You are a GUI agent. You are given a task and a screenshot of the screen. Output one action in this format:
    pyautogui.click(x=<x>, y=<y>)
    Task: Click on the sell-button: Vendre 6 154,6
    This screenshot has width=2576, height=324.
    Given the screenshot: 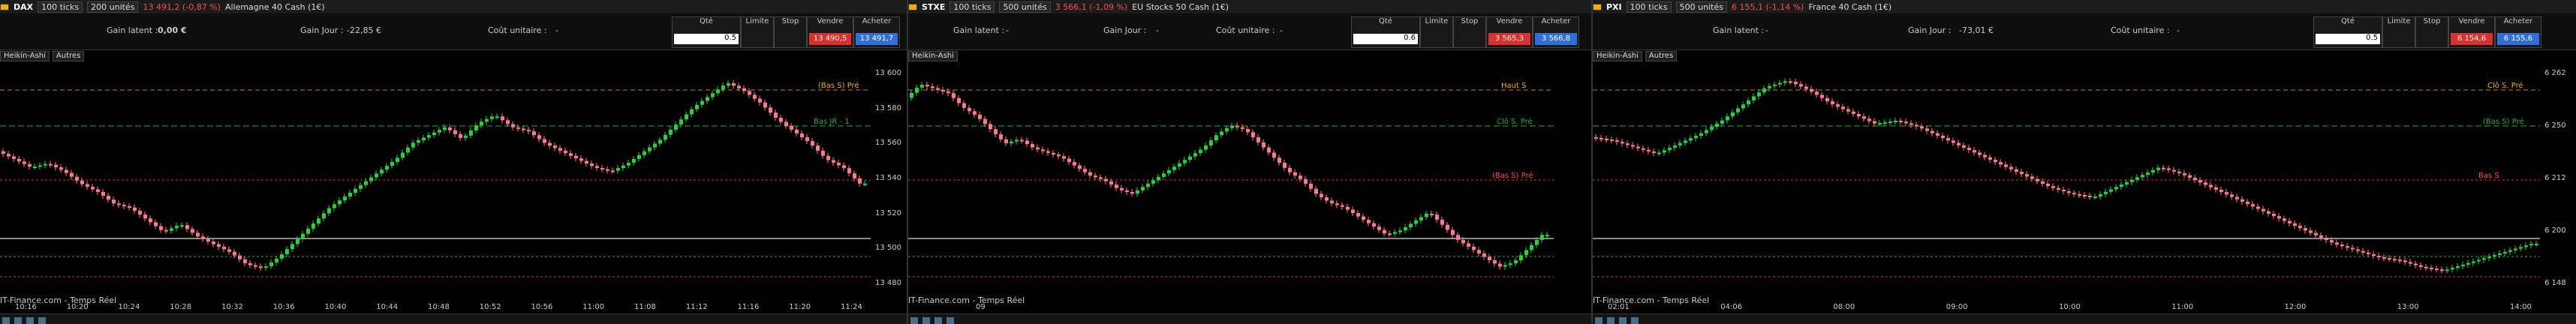 What is the action you would take?
    pyautogui.click(x=2471, y=32)
    